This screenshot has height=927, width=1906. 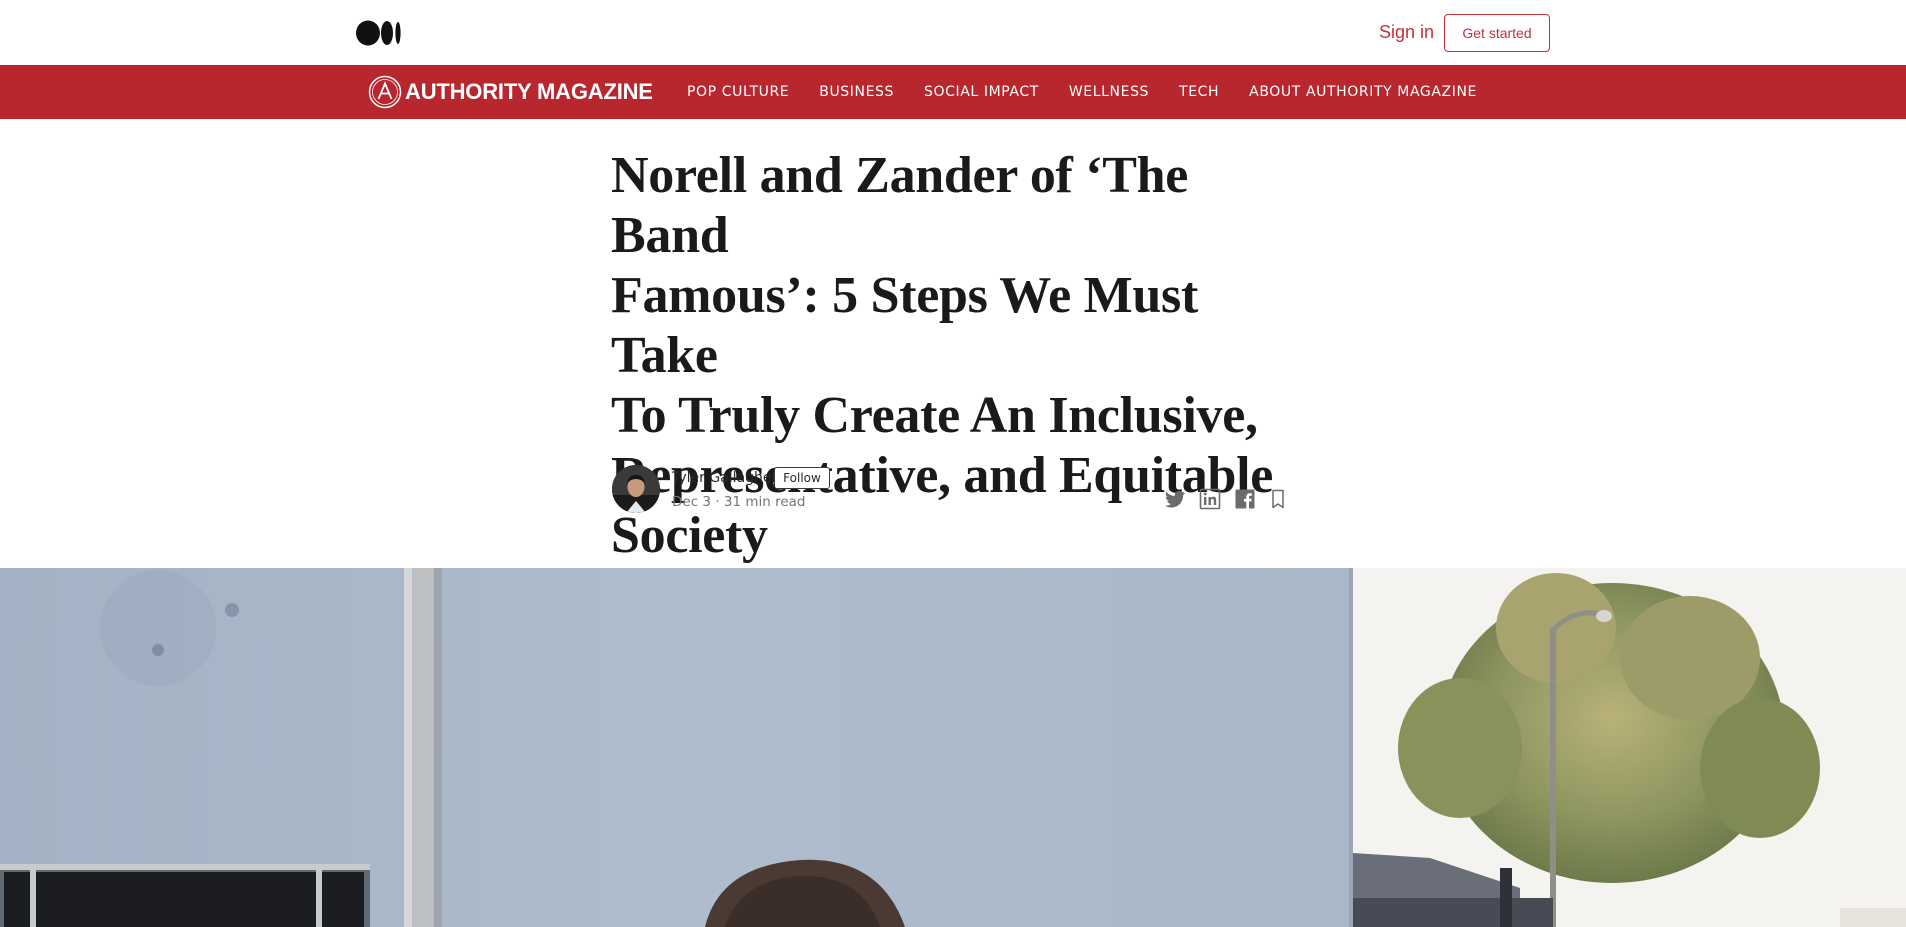 I want to click on title-line: Society, so click(x=689, y=535).